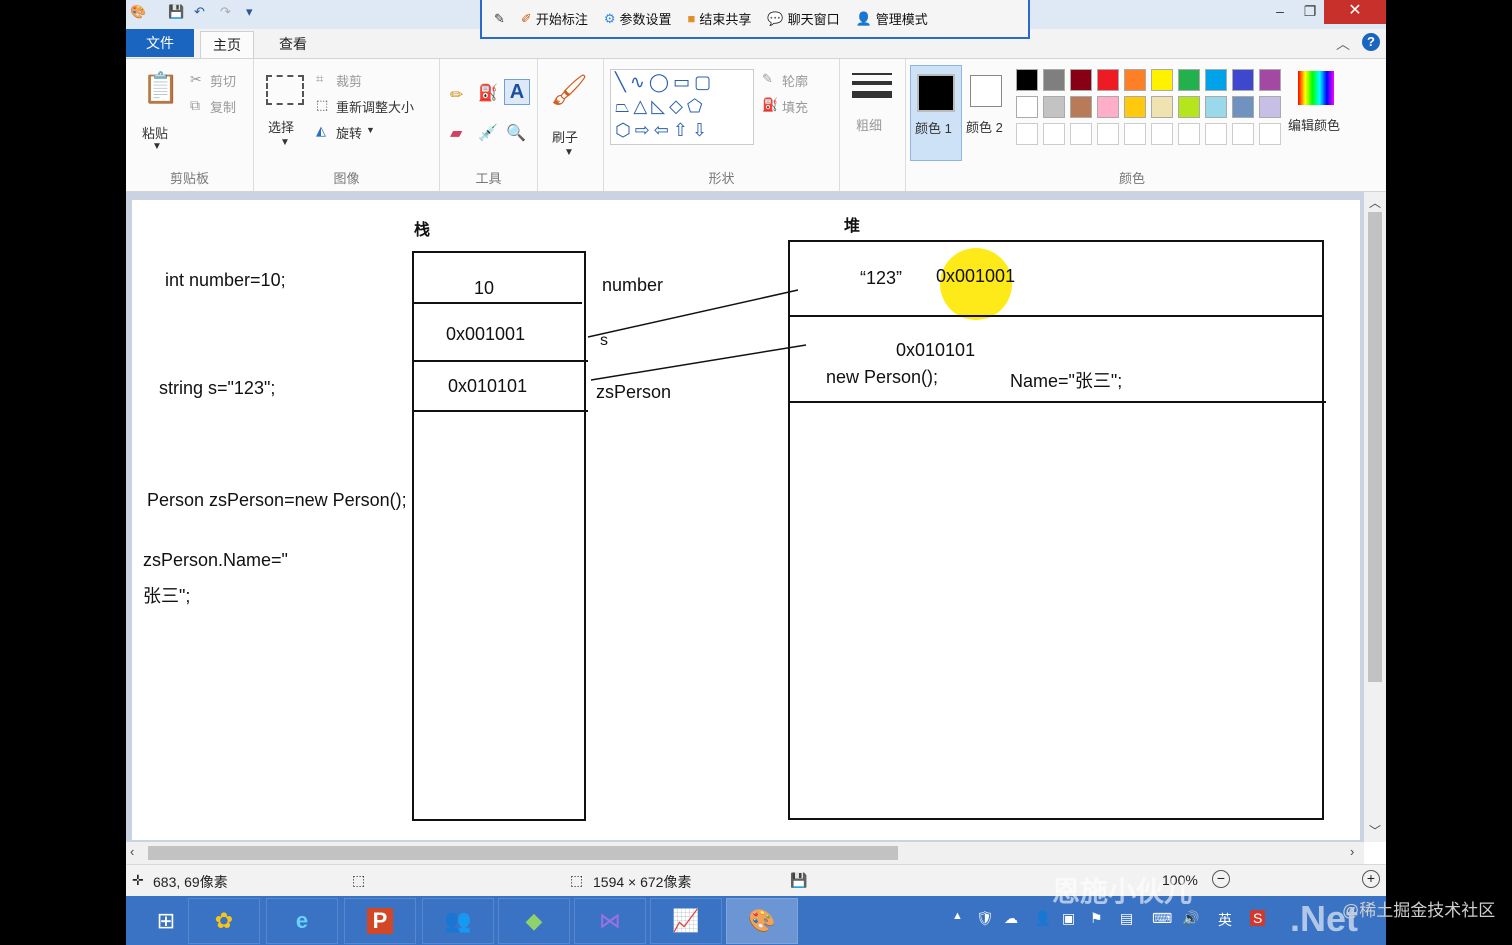 The width and height of the screenshot is (1512, 945). I want to click on tray-monitor-icon: ▤, so click(1126, 918).